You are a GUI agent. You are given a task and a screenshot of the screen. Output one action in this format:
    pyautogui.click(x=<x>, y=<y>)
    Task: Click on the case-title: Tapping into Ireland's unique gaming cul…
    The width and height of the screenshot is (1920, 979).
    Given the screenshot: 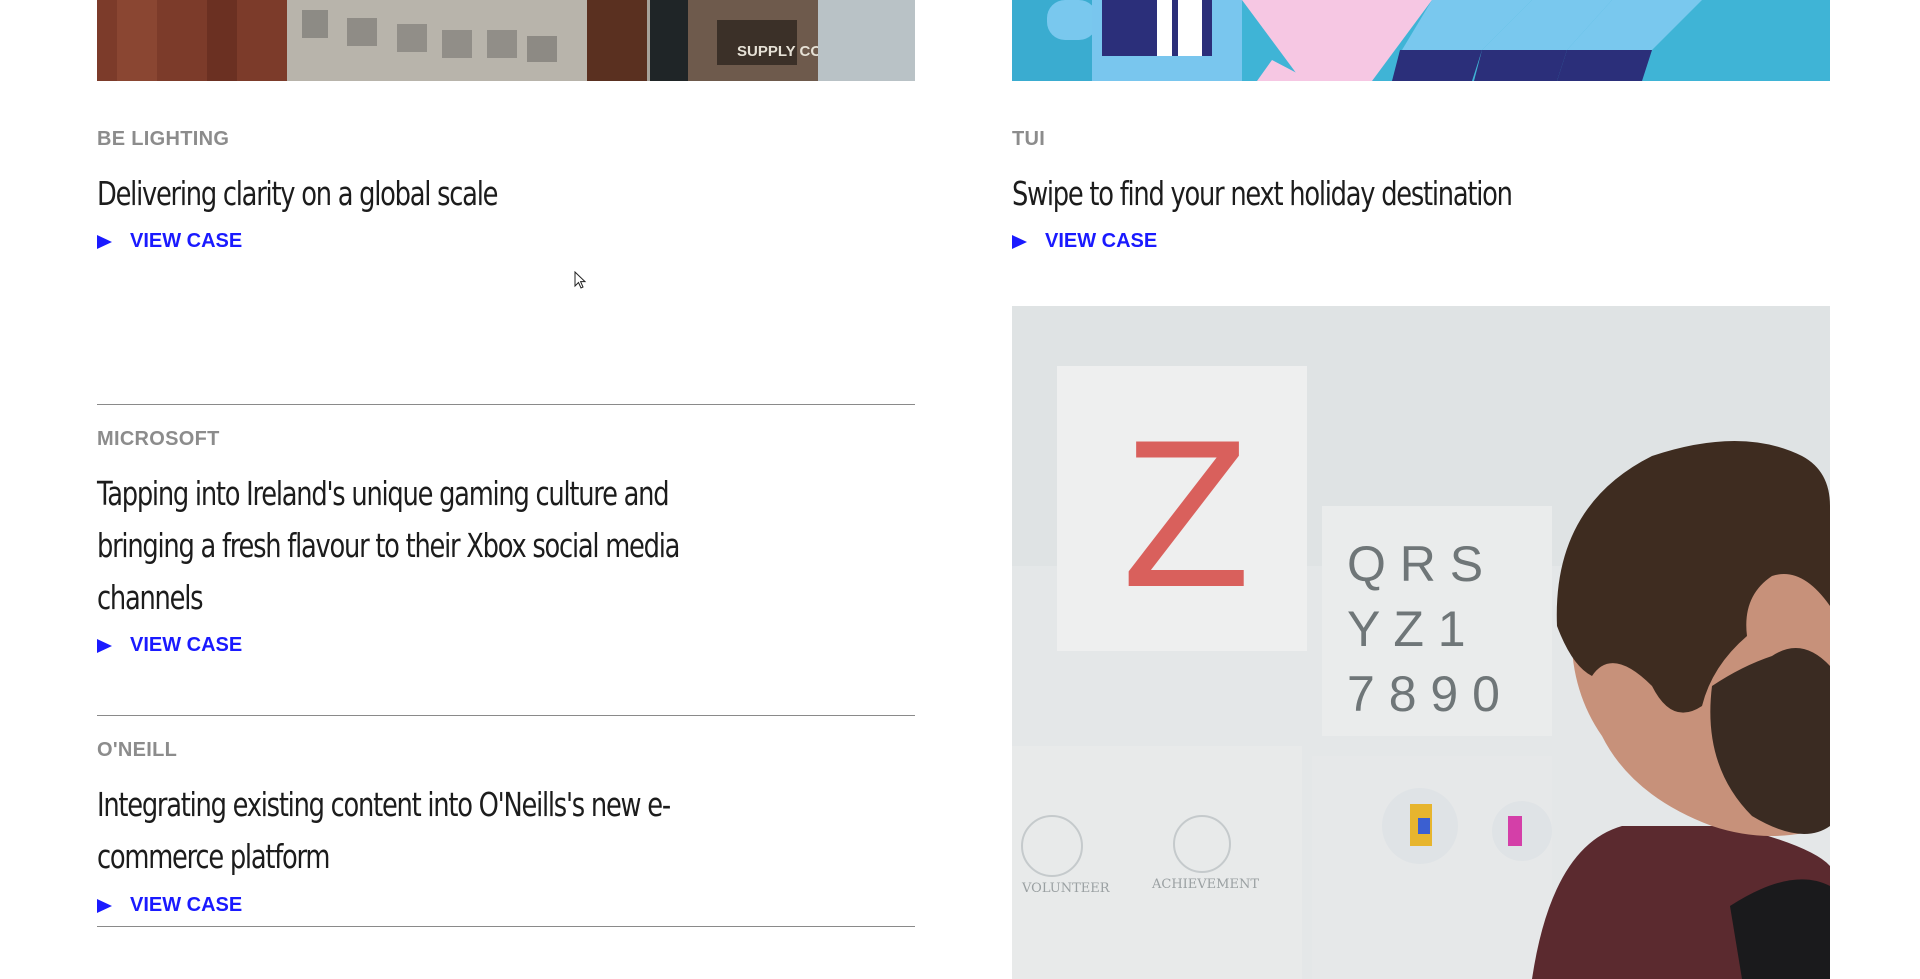 What is the action you would take?
    pyautogui.click(x=471, y=546)
    